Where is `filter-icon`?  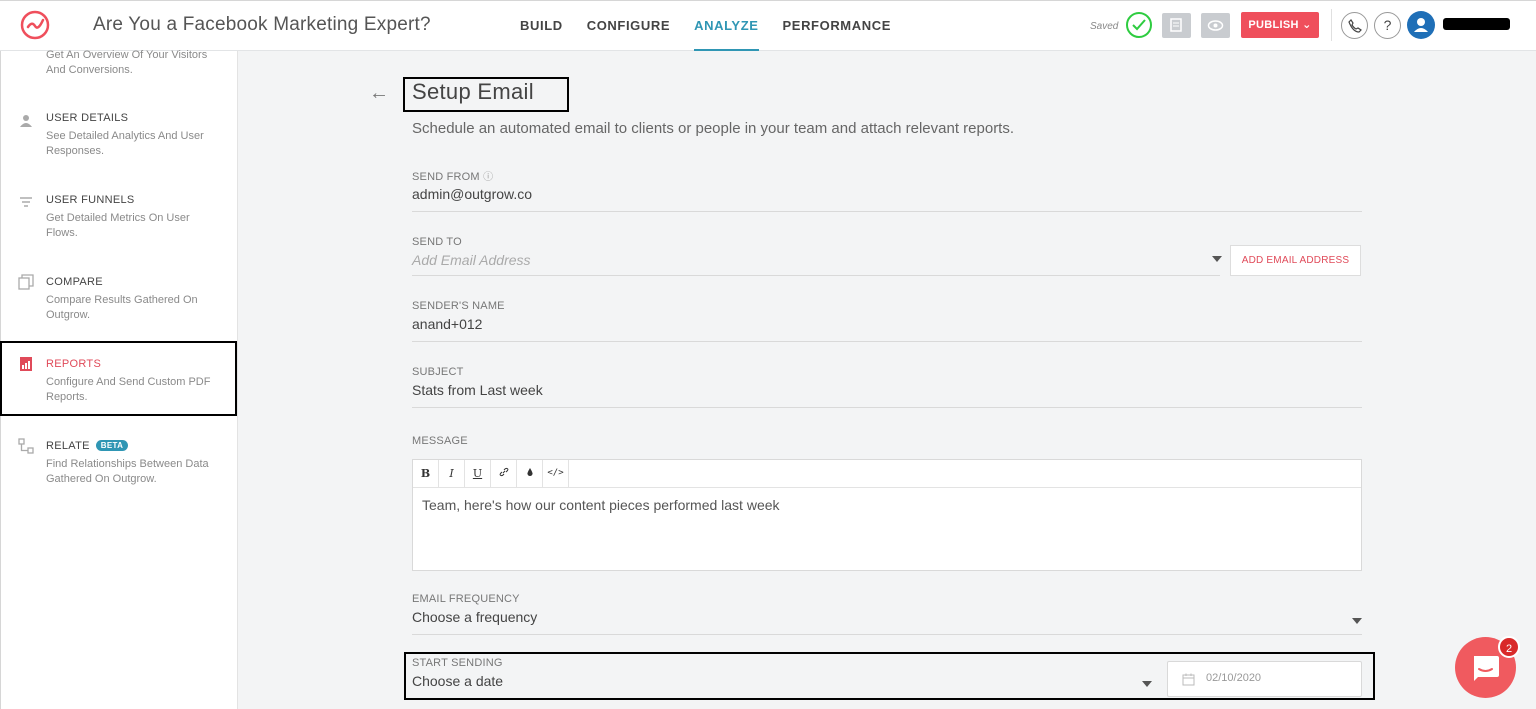
filter-icon is located at coordinates (26, 202).